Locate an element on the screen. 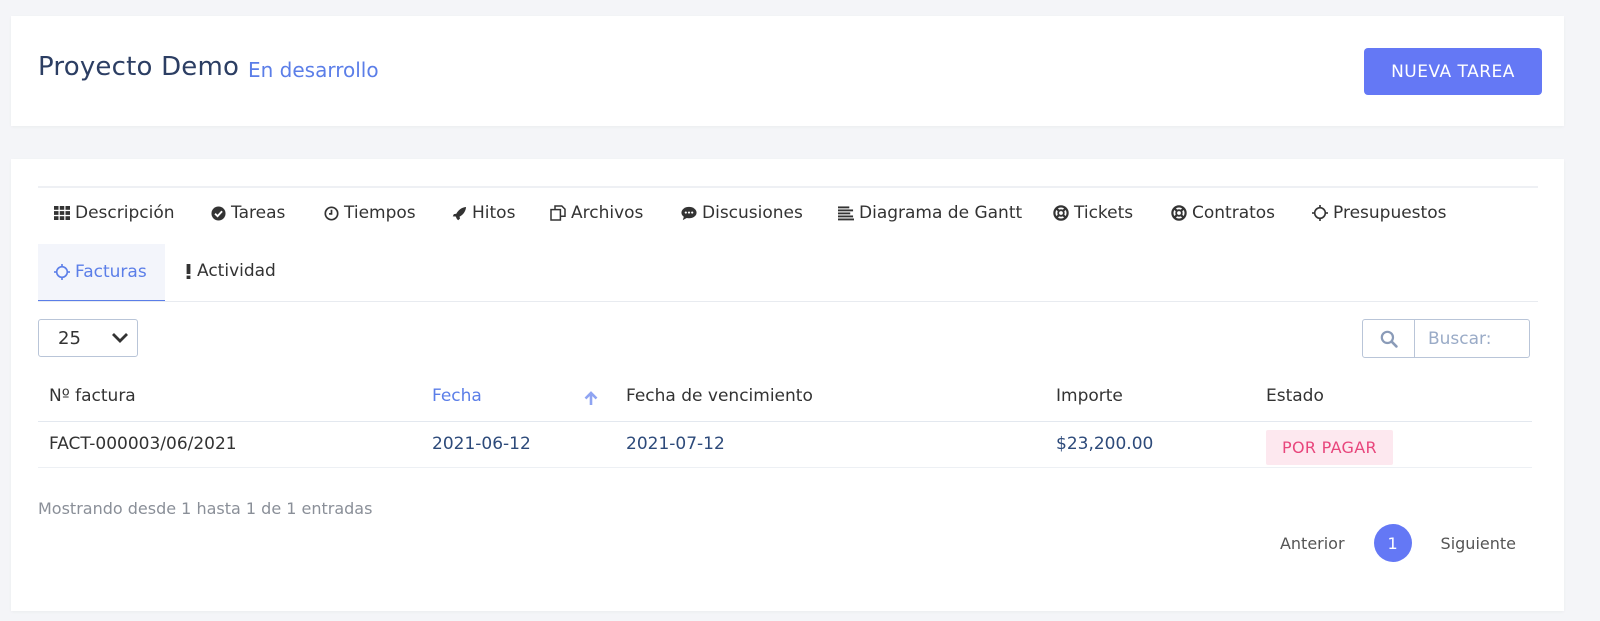 The width and height of the screenshot is (1600, 621). tab-label: Facturas is located at coordinates (111, 272).